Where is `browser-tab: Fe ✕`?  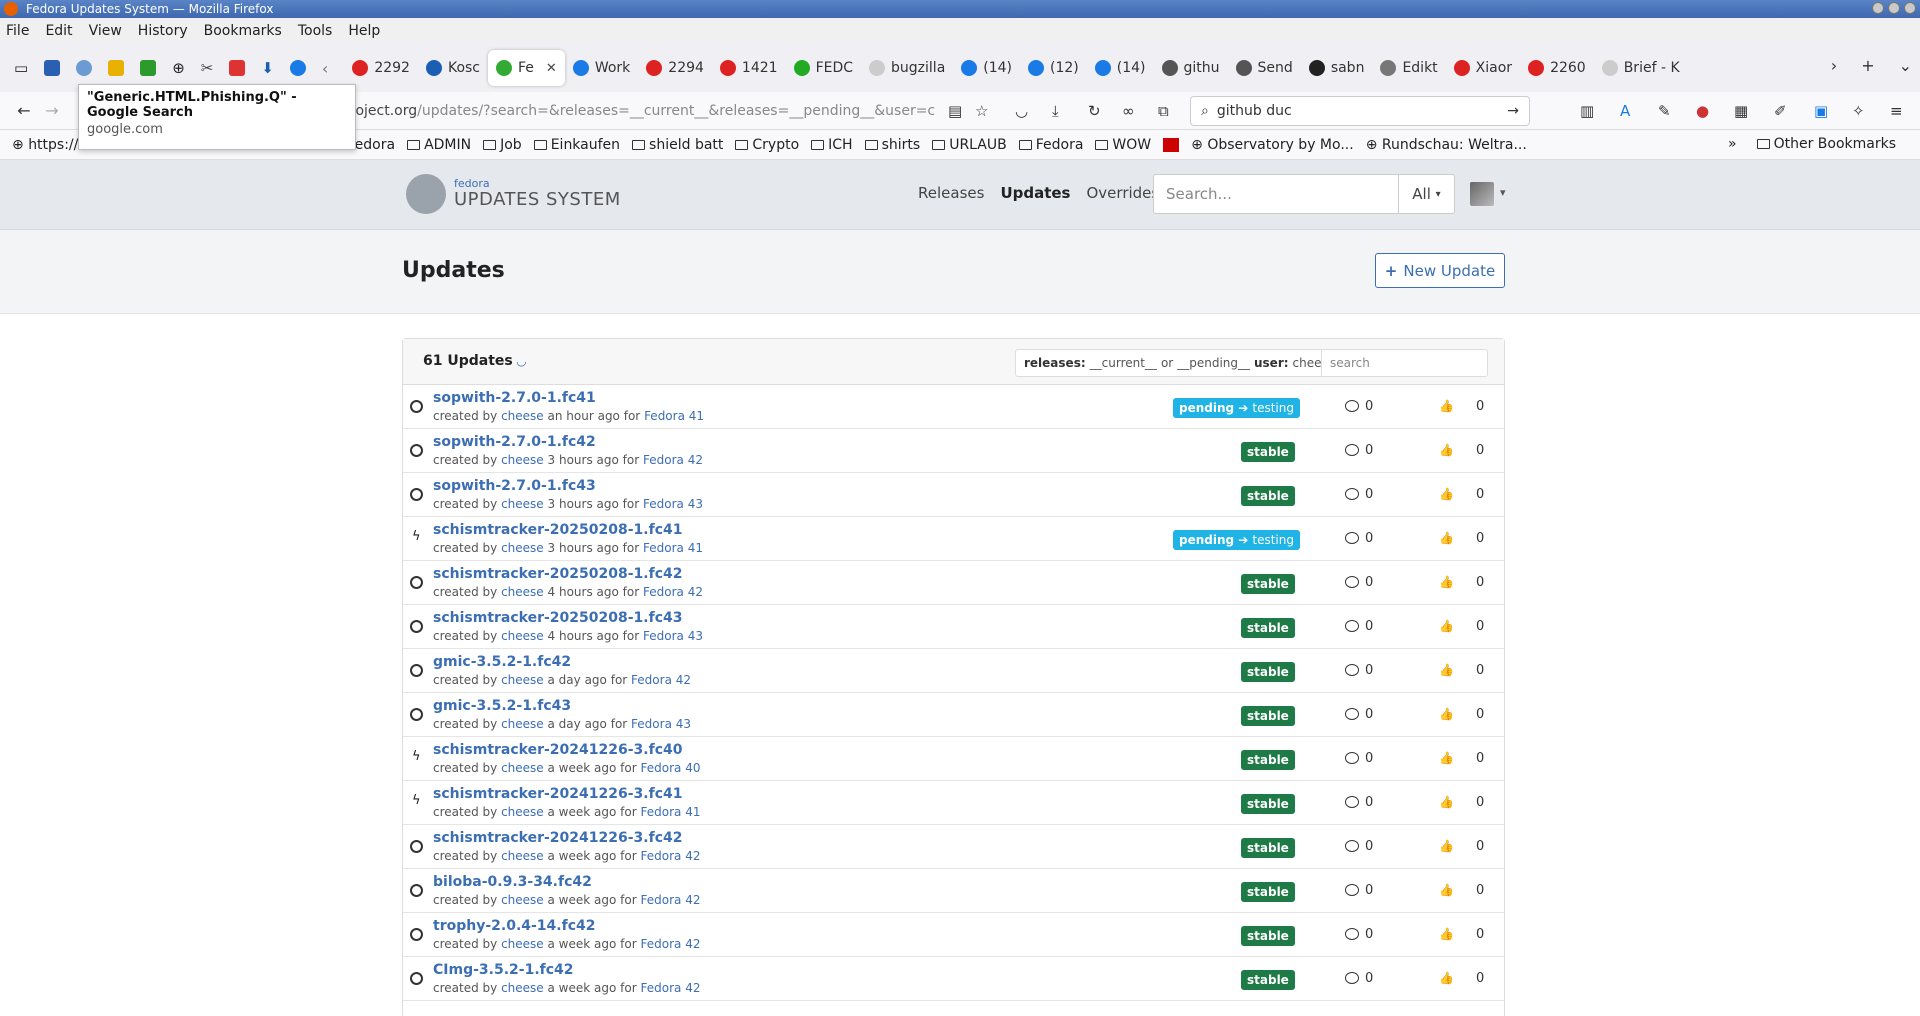 browser-tab: Fe ✕ is located at coordinates (526, 68).